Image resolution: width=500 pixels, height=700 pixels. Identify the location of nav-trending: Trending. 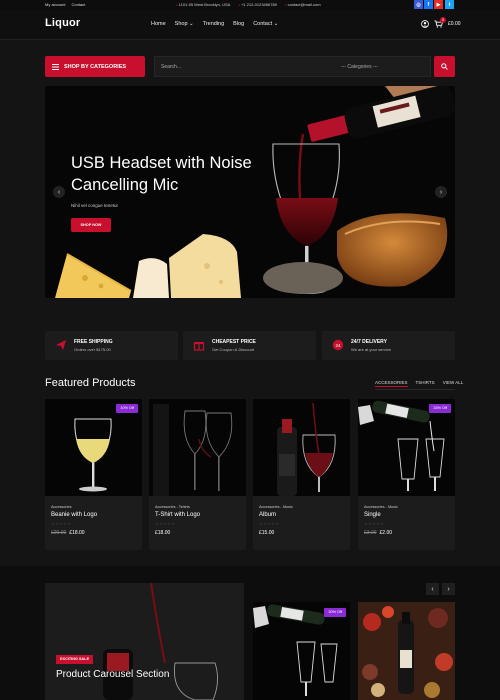
(214, 24).